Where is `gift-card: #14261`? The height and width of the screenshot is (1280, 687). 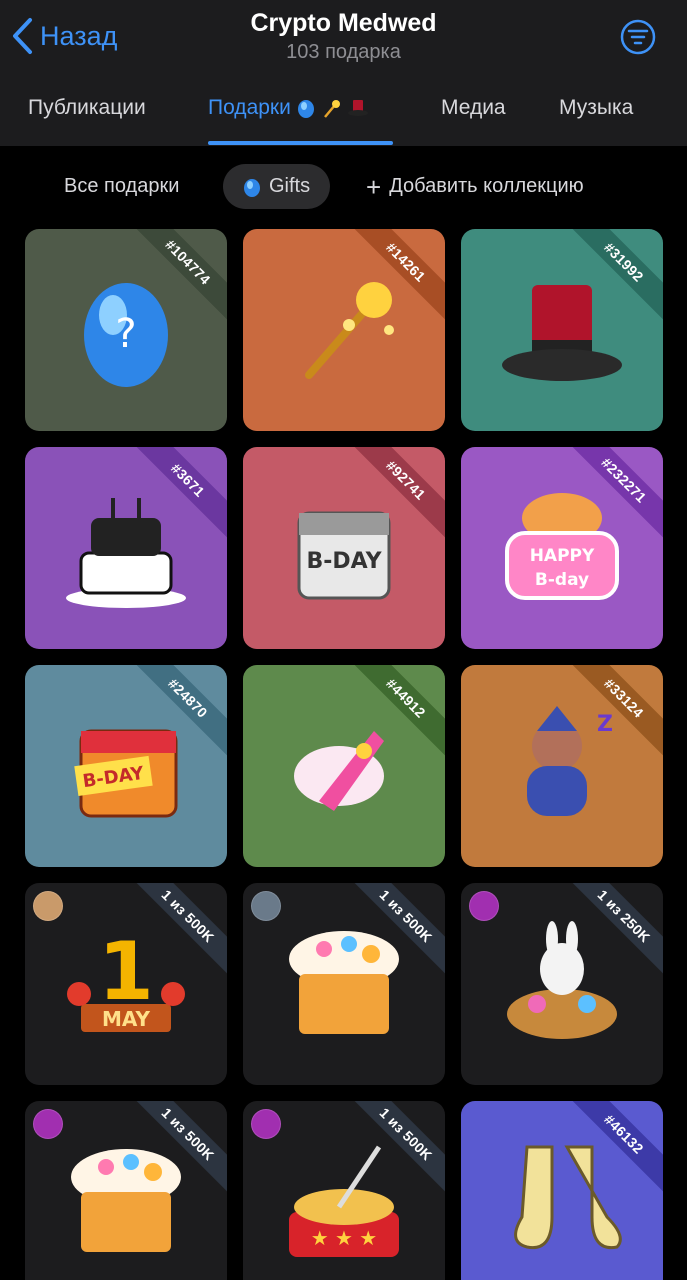 gift-card: #14261 is located at coordinates (344, 330).